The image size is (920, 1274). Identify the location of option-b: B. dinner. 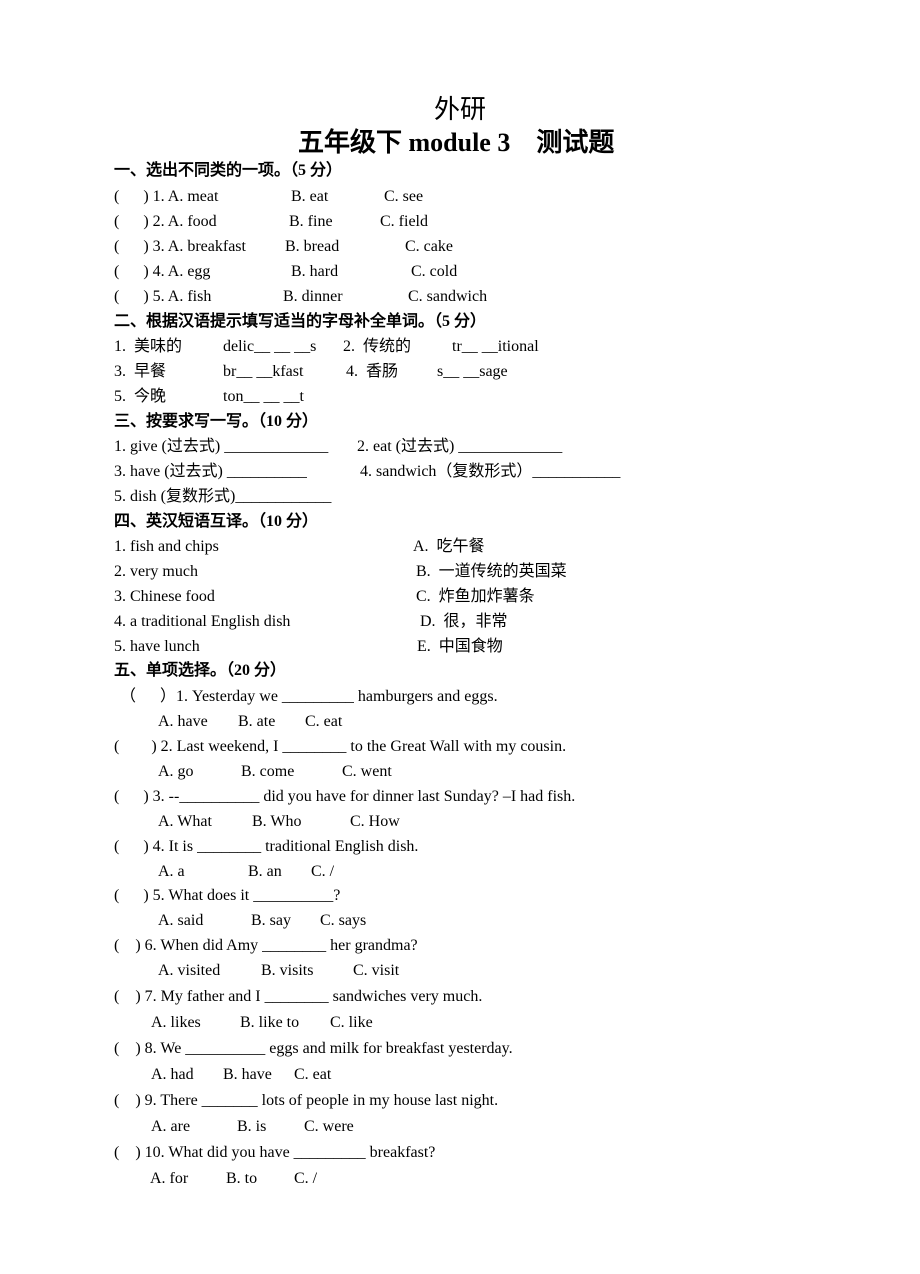
(313, 296).